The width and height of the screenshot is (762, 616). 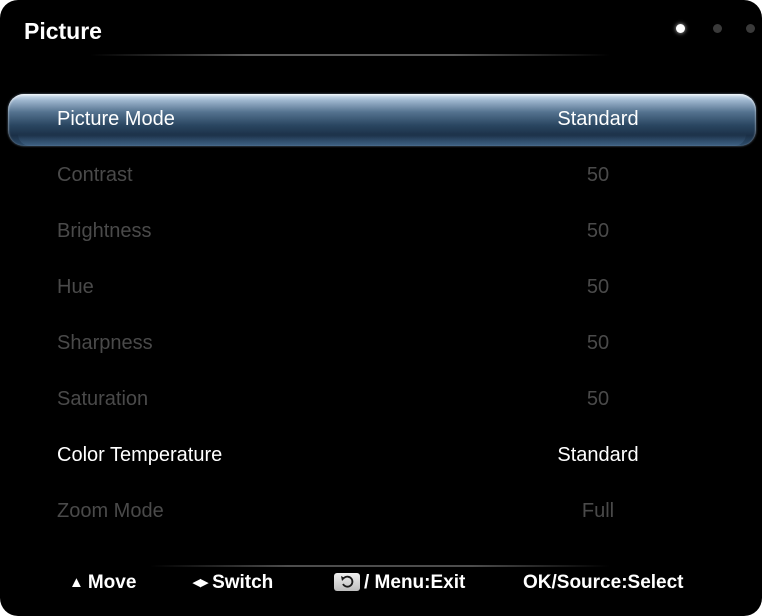 I want to click on menu-item-label: Picture Mode, so click(x=116, y=119).